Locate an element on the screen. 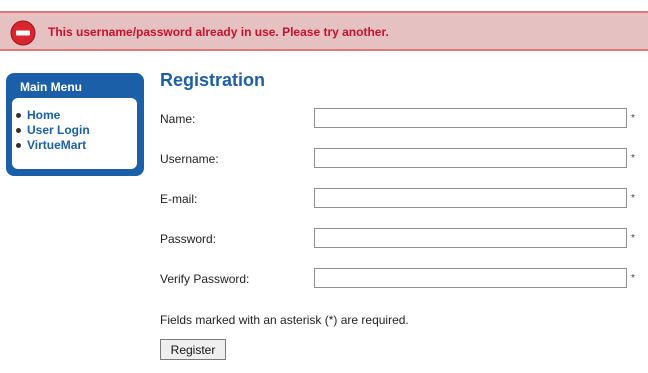 The image size is (648, 373). page-title: Registration is located at coordinates (213, 80).